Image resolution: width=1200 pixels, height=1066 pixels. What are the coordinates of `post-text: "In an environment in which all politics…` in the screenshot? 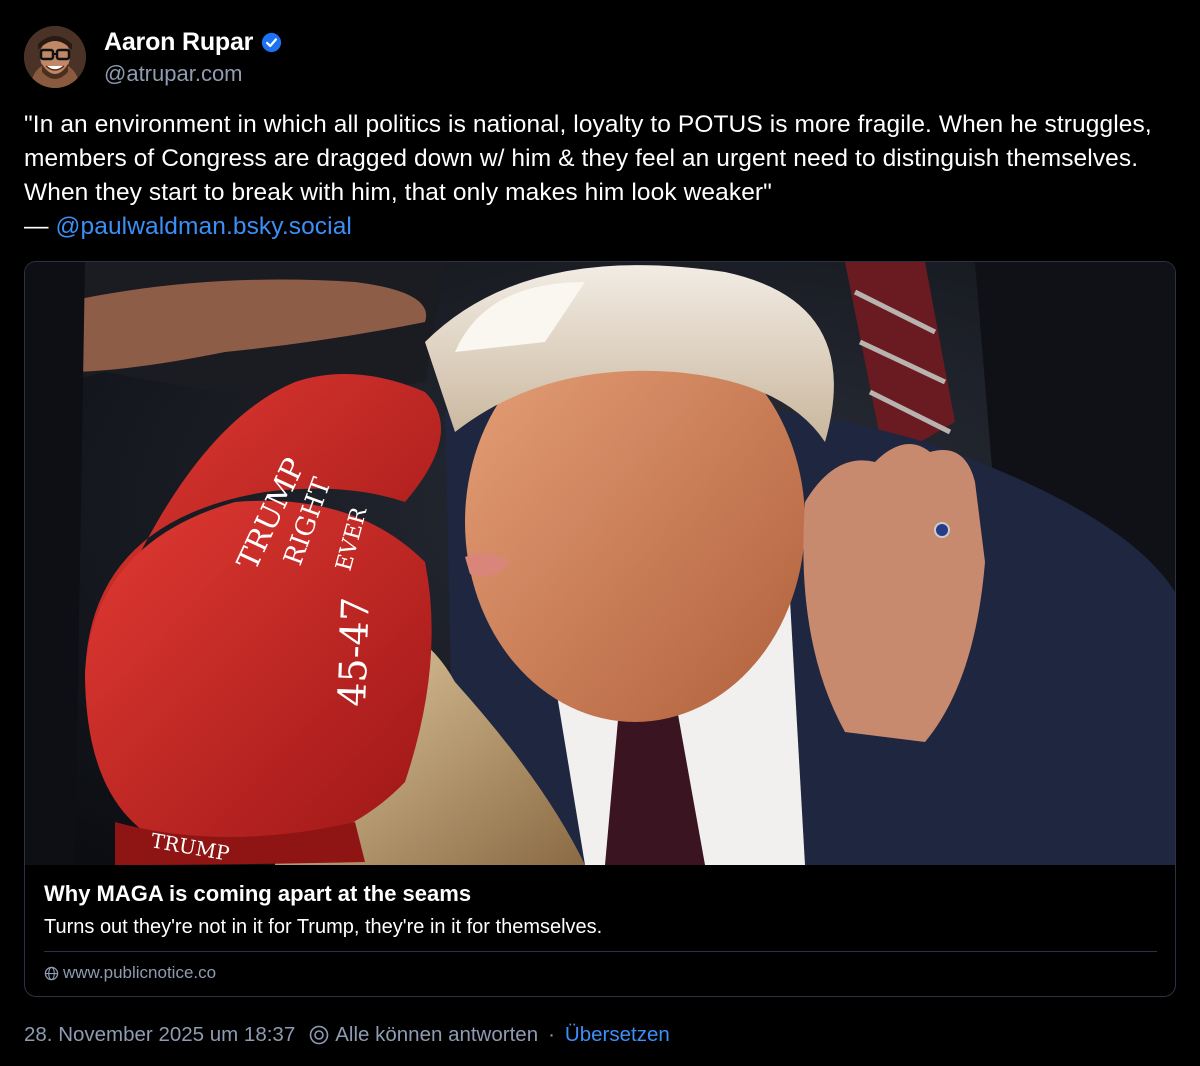 It's located at (599, 176).